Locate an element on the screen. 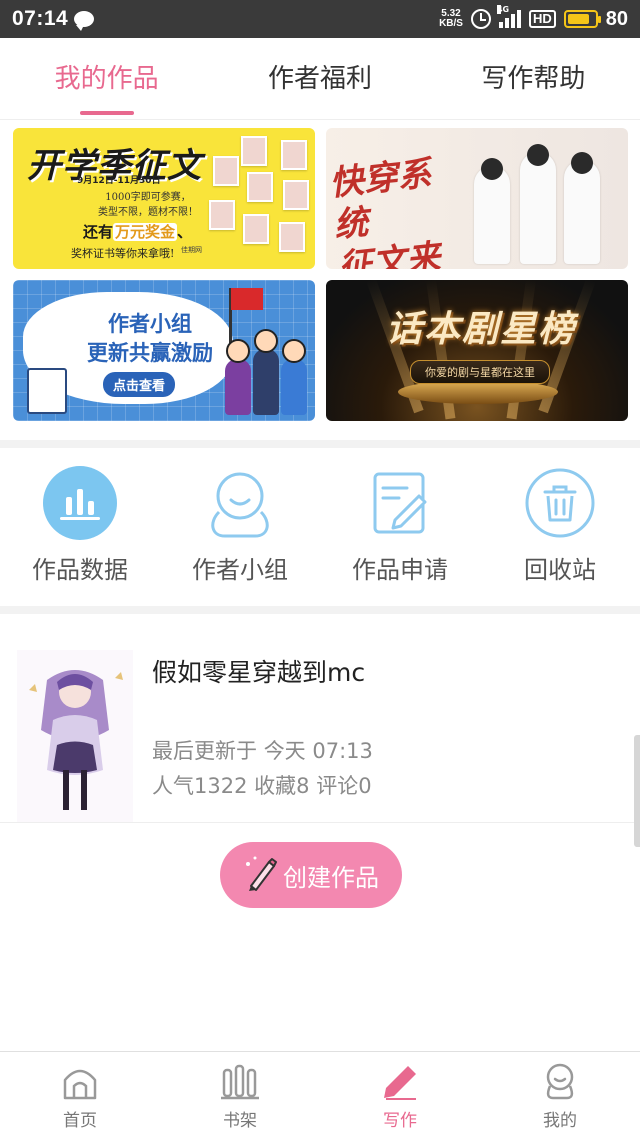 This screenshot has height=1138, width=640. battery-percentage: 80 is located at coordinates (616, 18).